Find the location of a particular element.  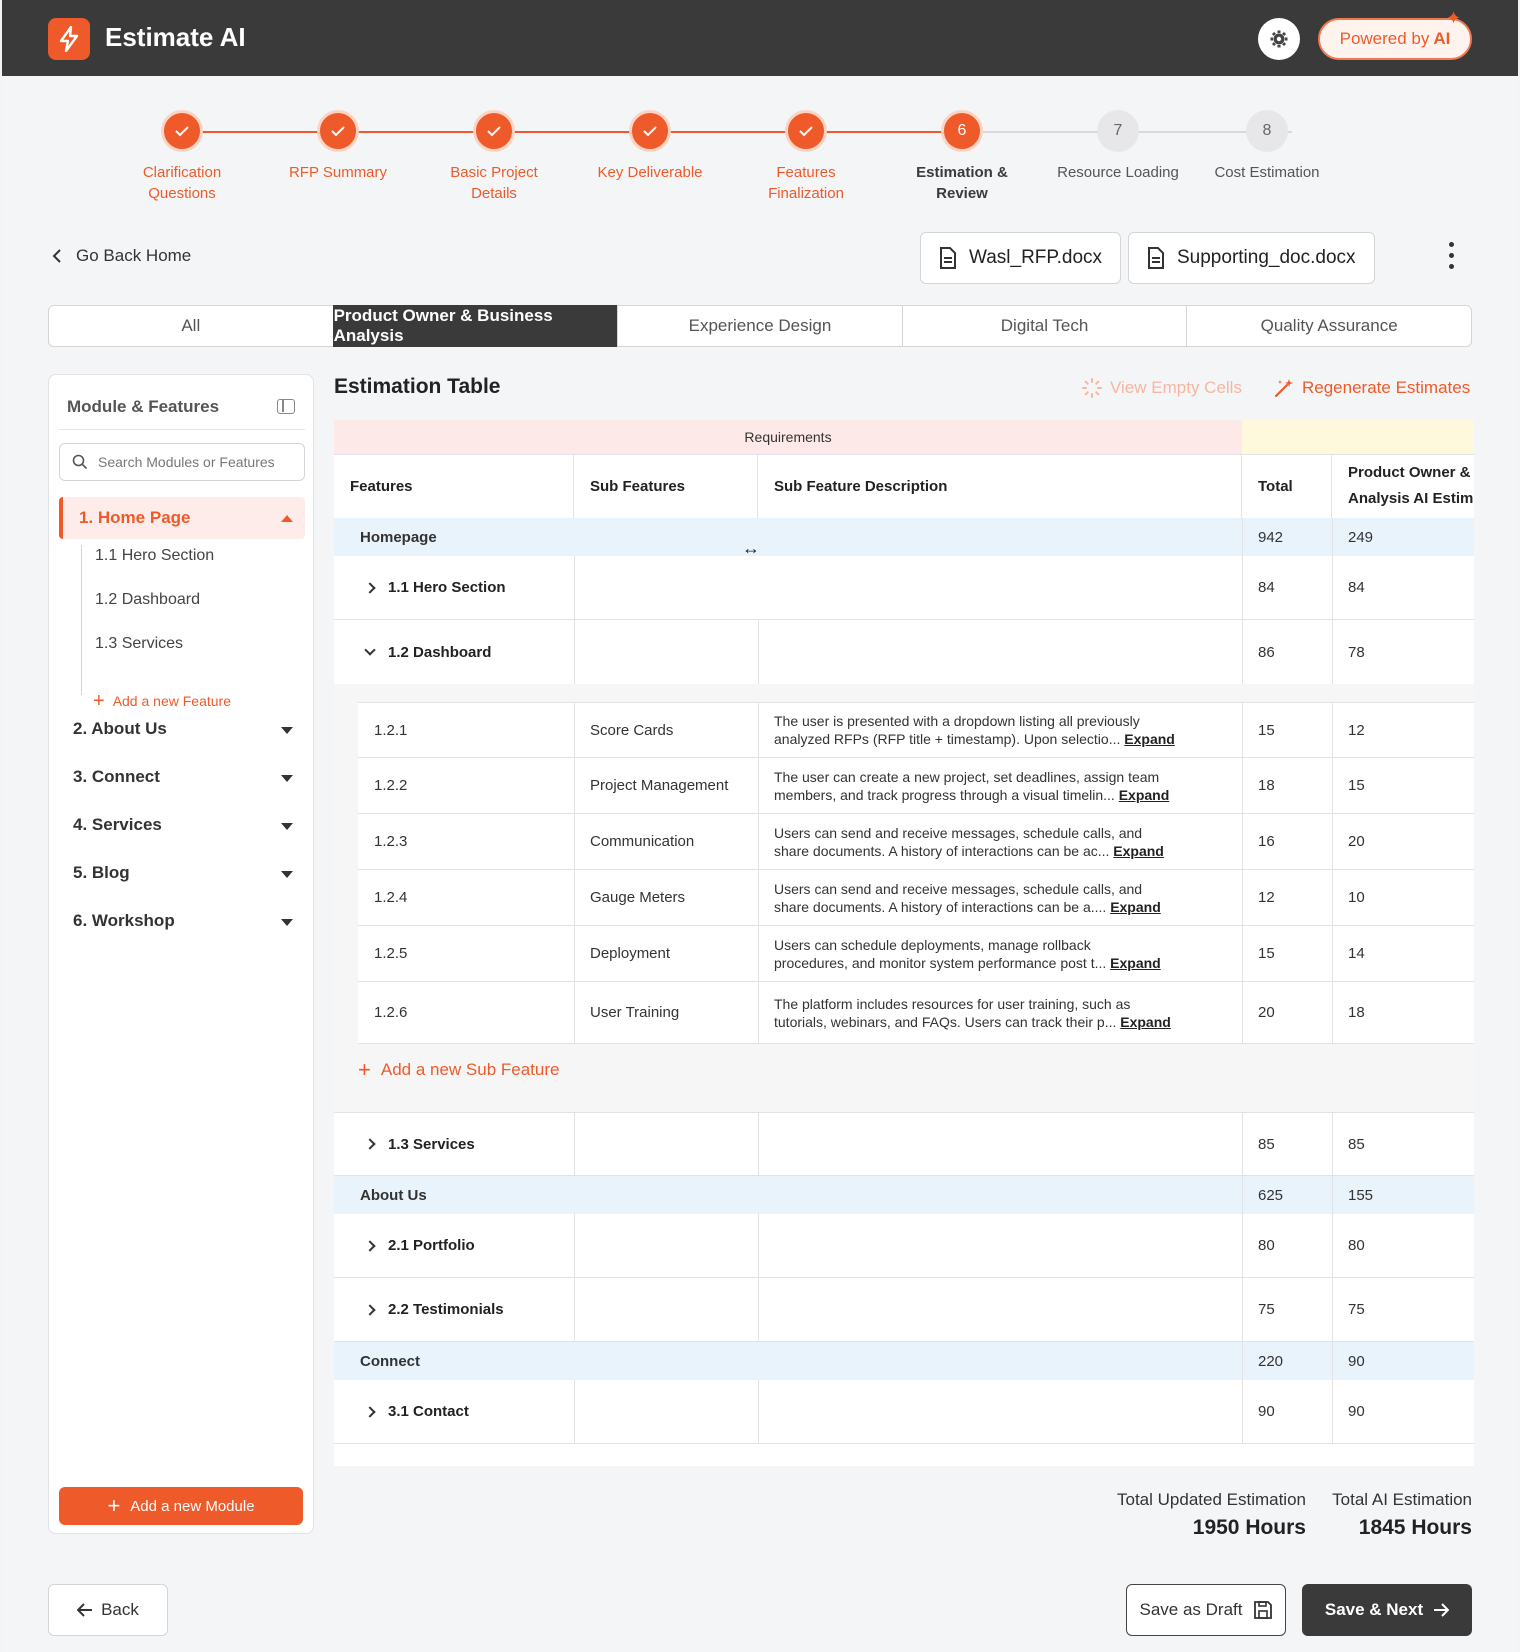

sidebar-module-connect: 3. Connect is located at coordinates (183, 777).